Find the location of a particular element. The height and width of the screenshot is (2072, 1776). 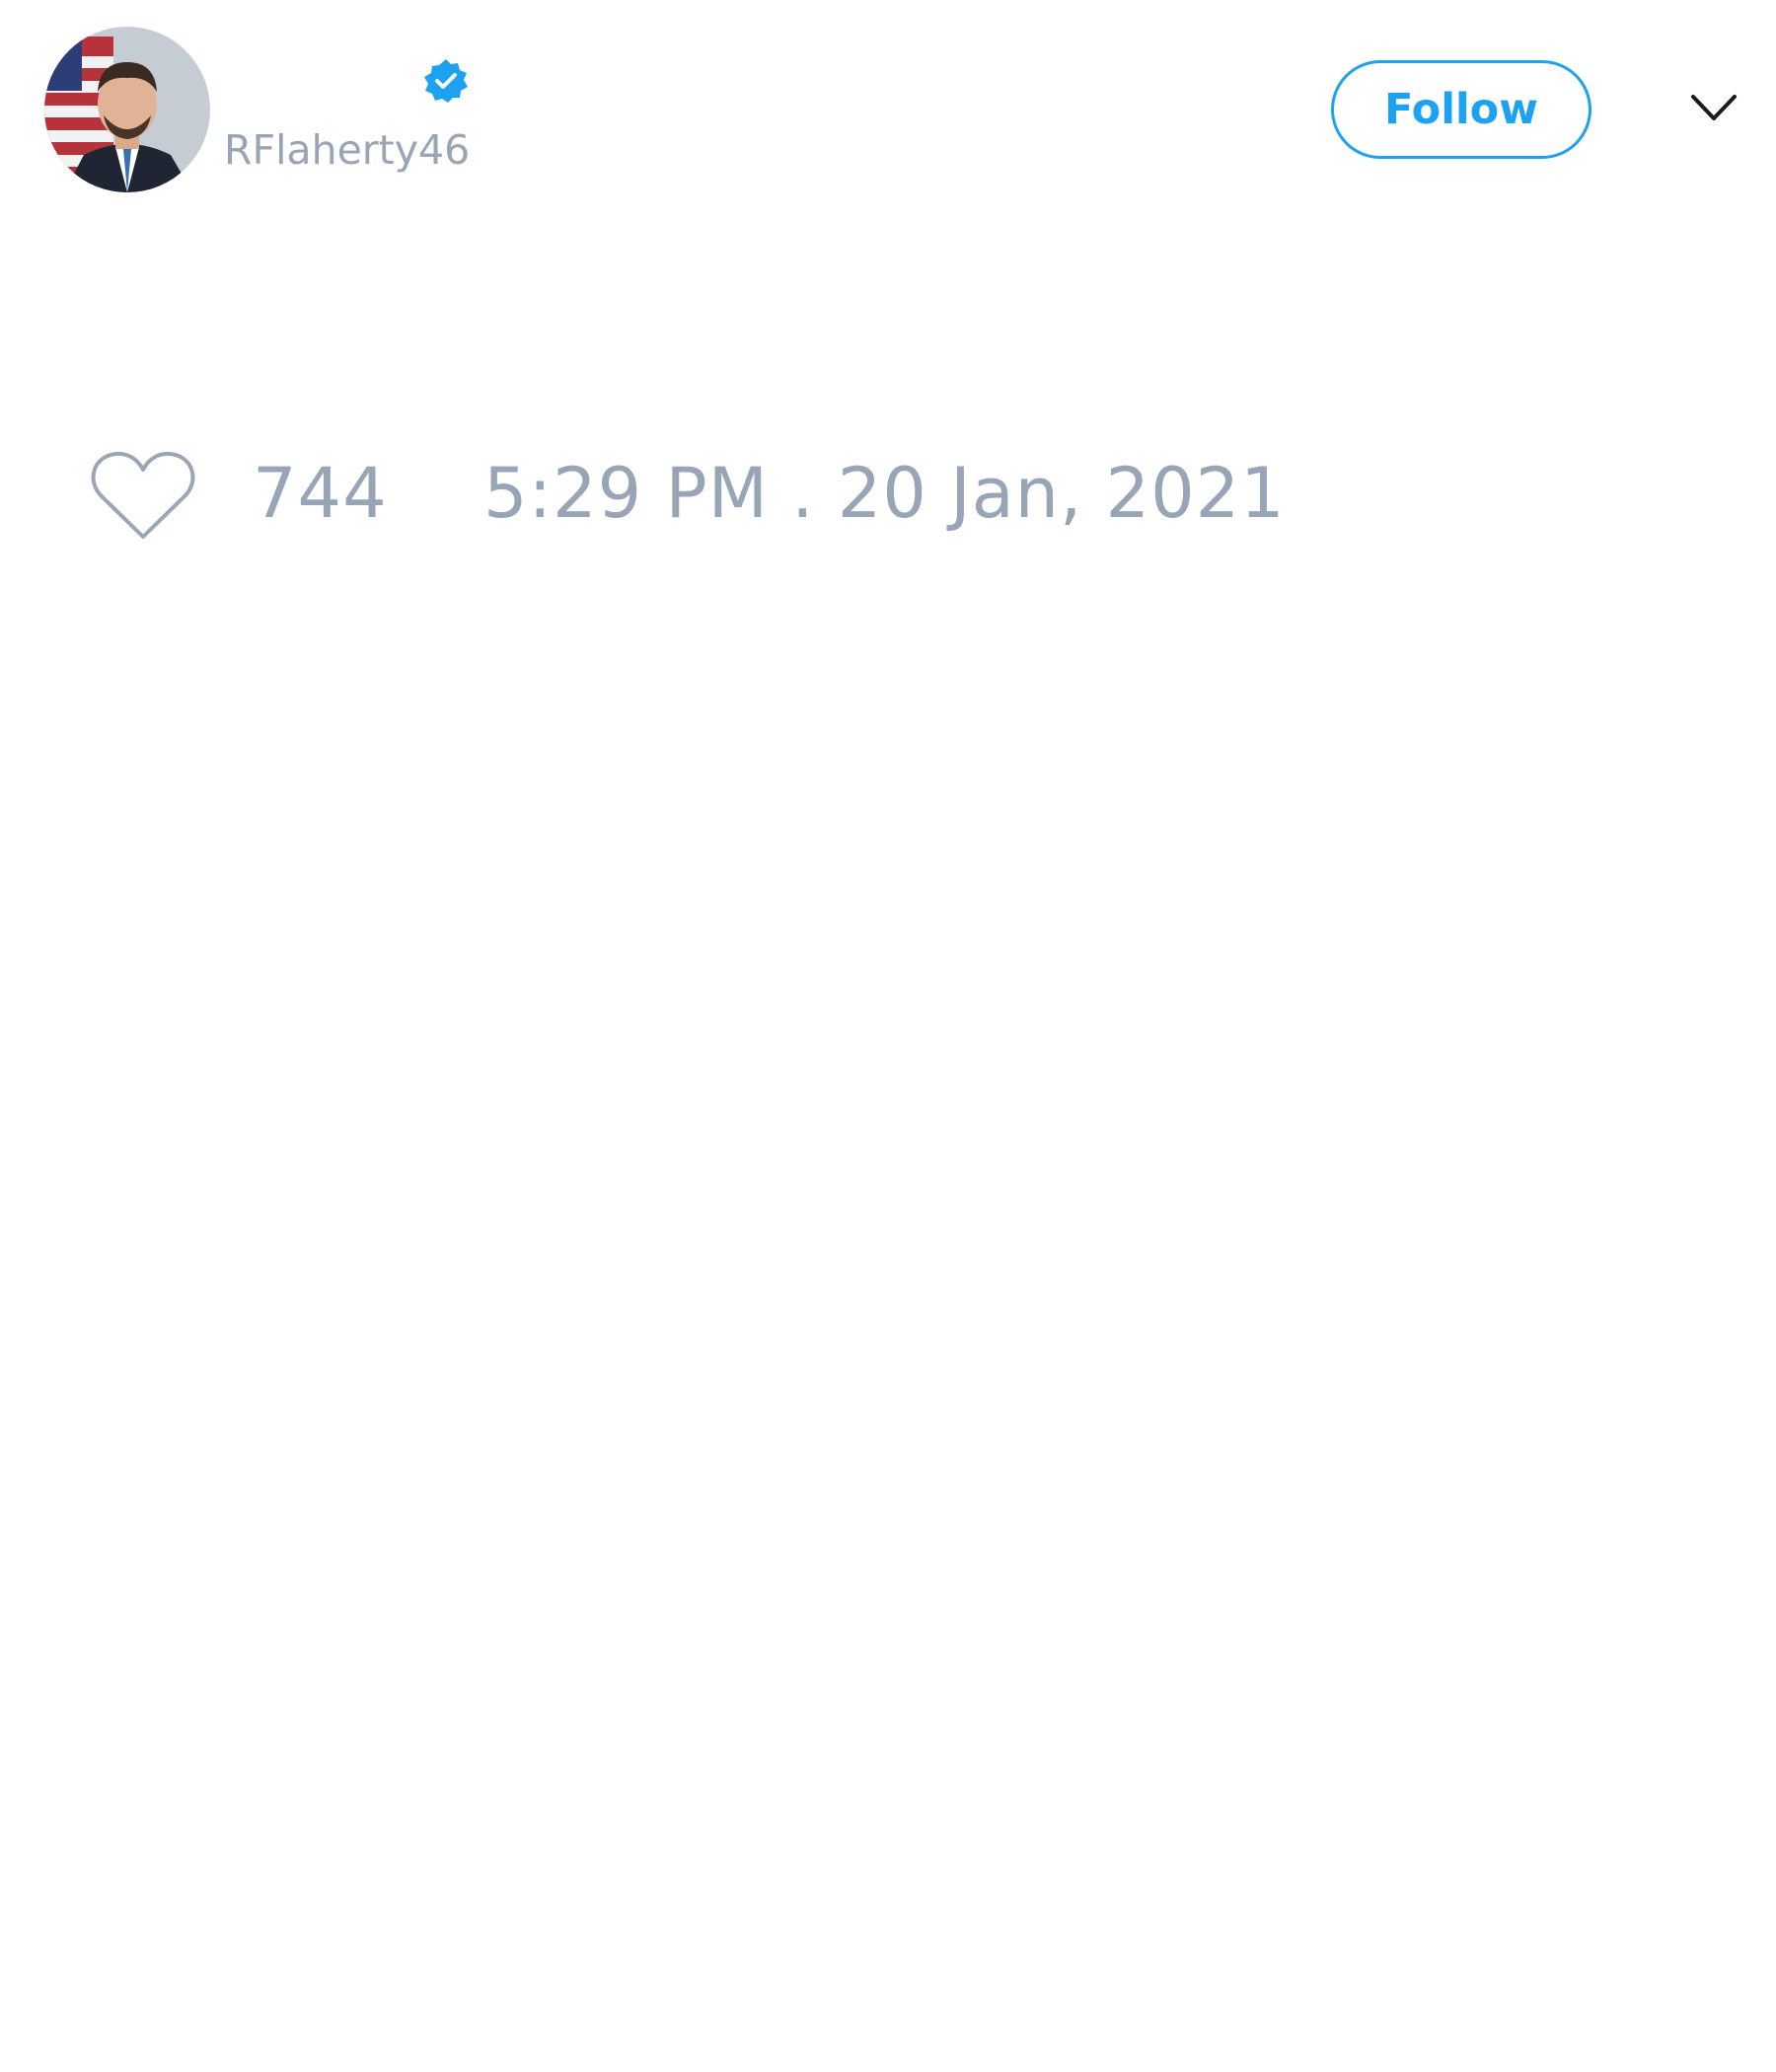

follow-button: Follow is located at coordinates (1461, 110).